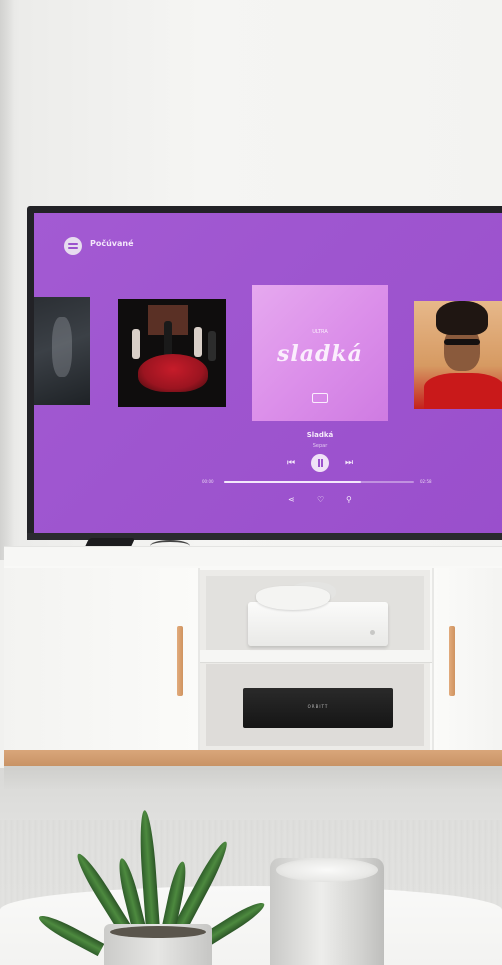  Describe the element at coordinates (158, 932) in the screenshot. I see `plant-soil` at that location.